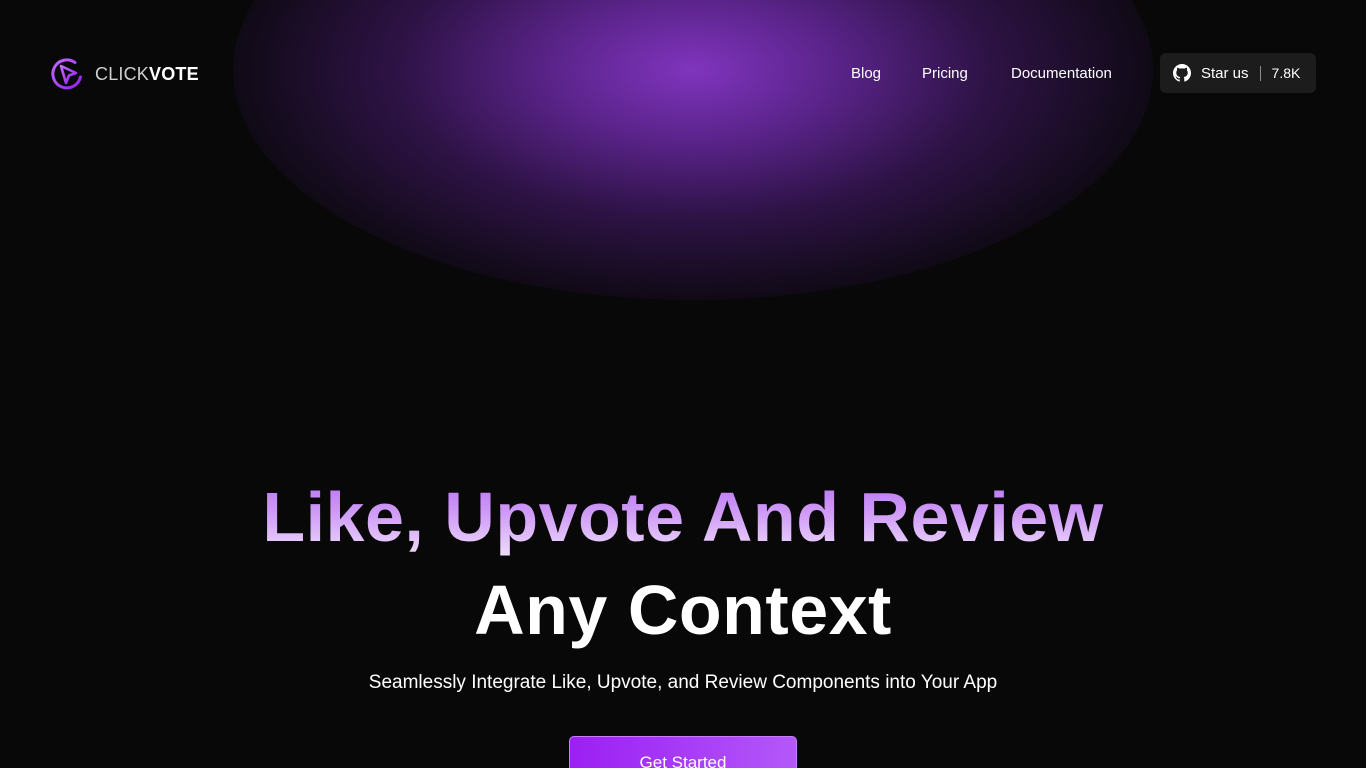  I want to click on hero-title-line2: Any Context, so click(683, 610).